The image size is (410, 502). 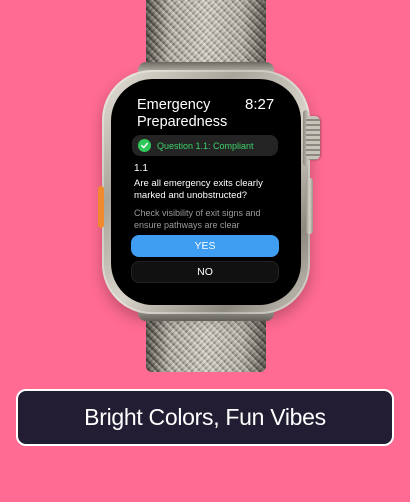 I want to click on checkmark-circle-icon, so click(x=144, y=145).